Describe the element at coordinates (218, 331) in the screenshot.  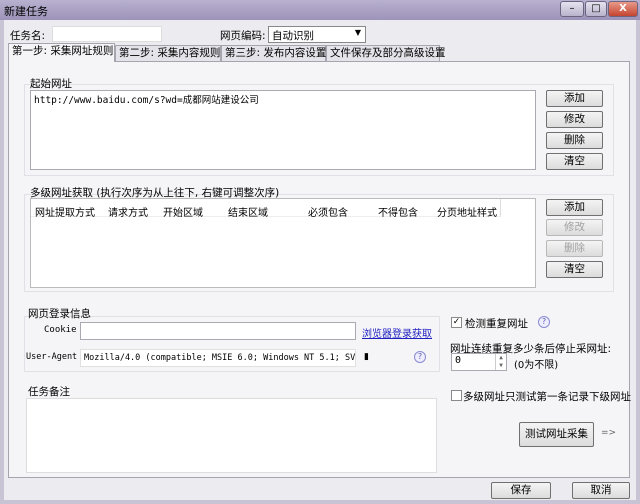
I see `cookie-input` at that location.